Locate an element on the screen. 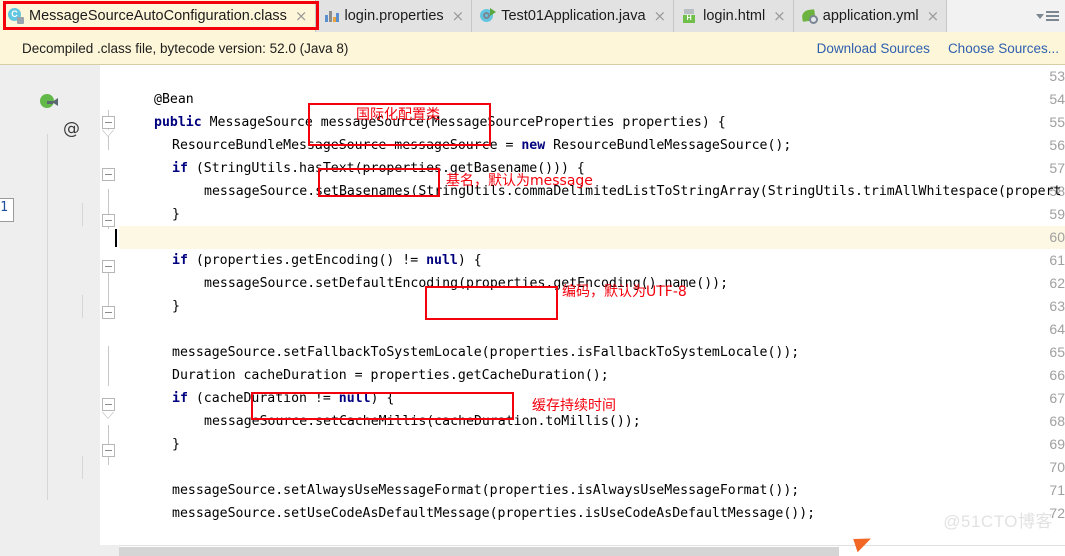  bean-override-icon is located at coordinates (49, 102).